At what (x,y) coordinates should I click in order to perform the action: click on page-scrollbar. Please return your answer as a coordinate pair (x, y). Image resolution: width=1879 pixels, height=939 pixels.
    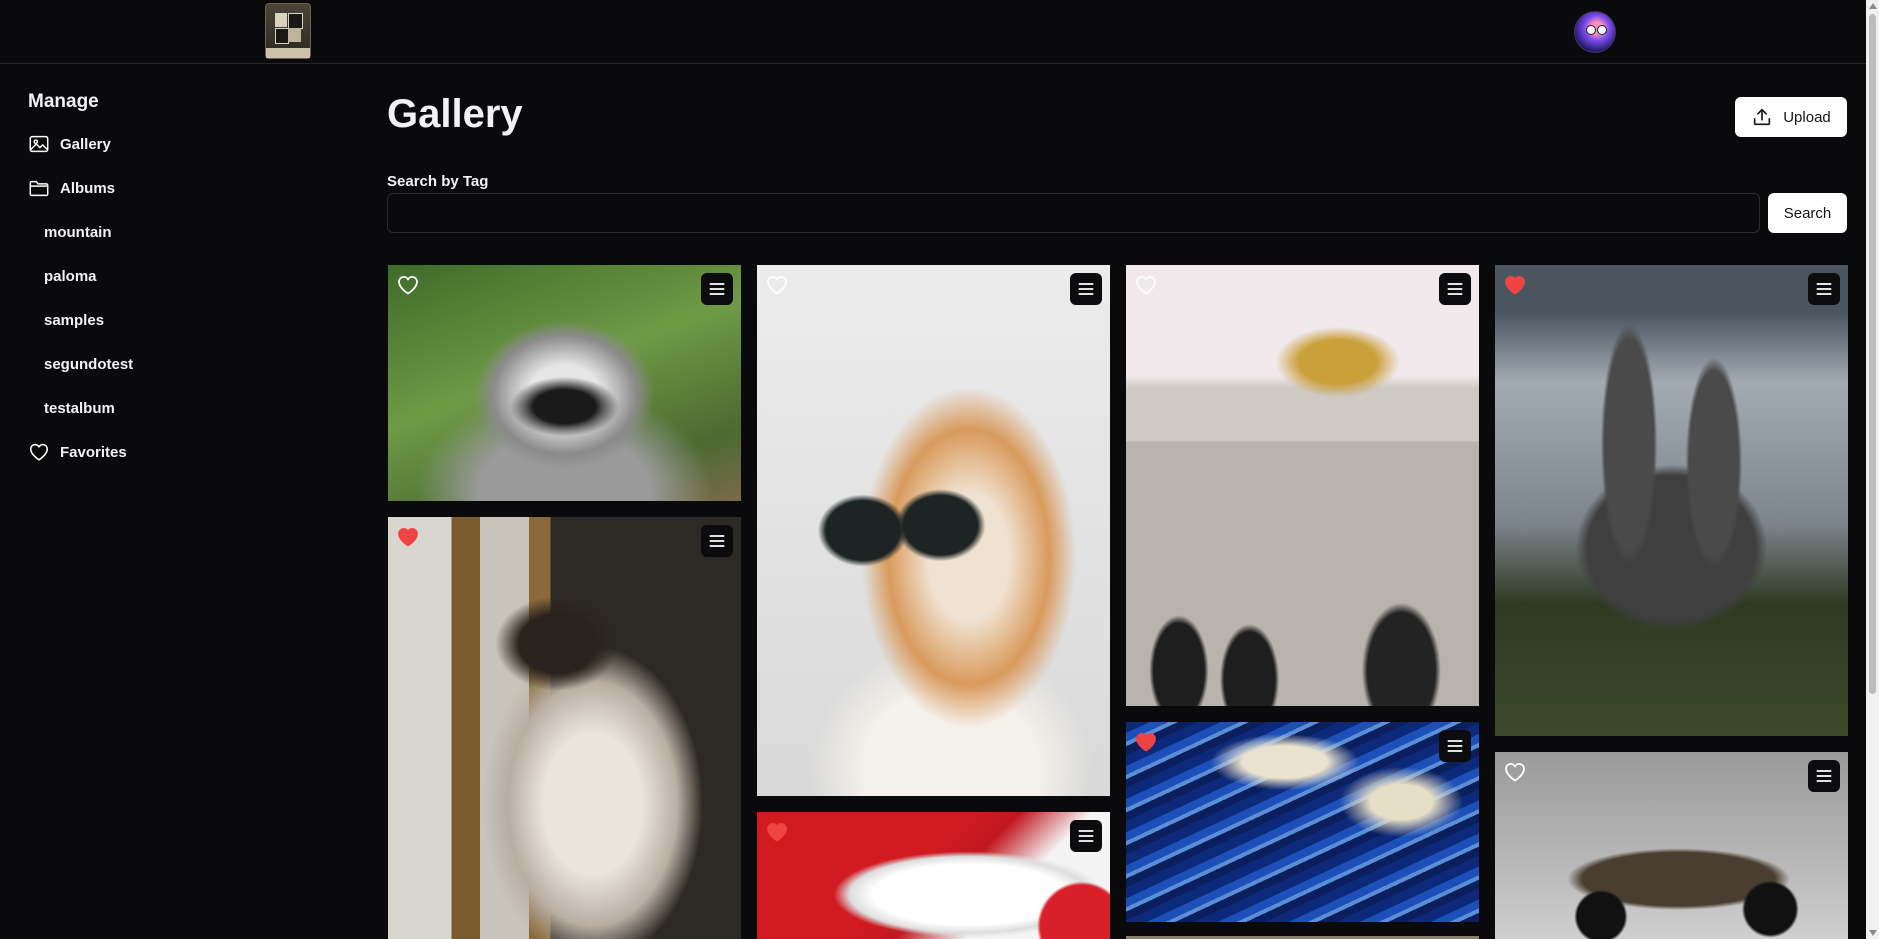
    Looking at the image, I should click on (1872, 469).